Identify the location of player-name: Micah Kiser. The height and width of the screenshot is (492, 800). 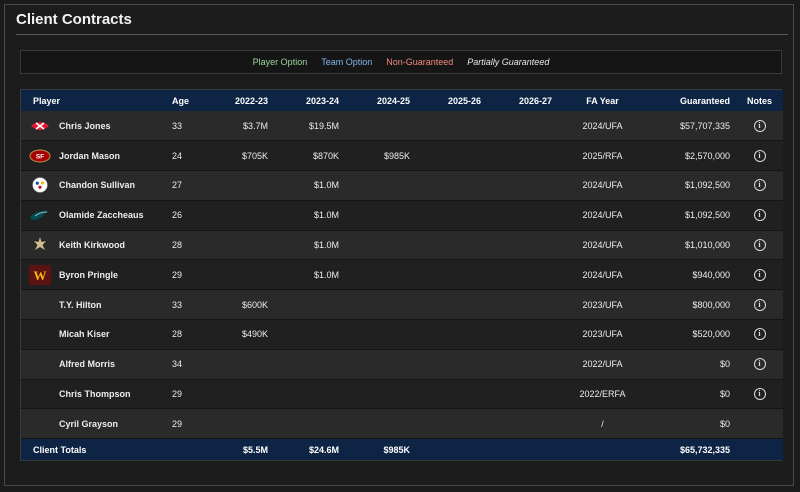
(84, 334).